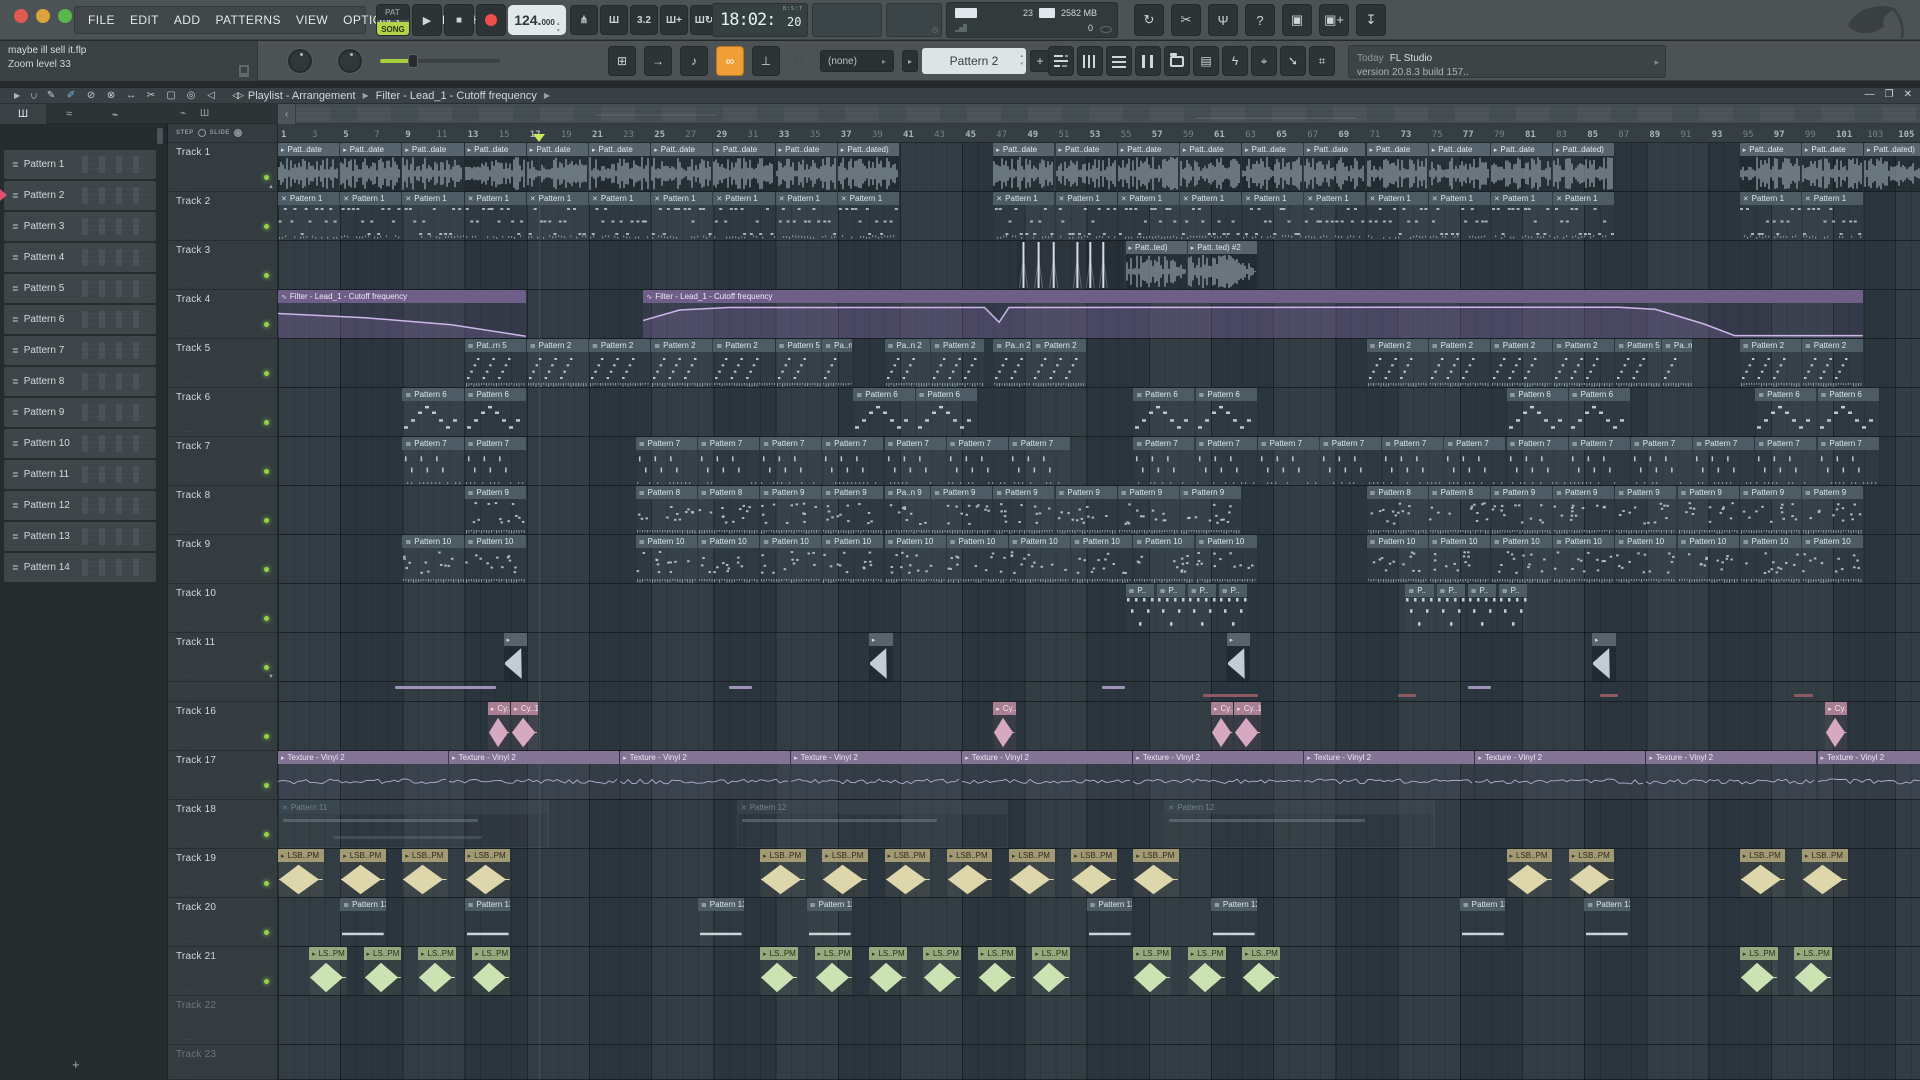  What do you see at coordinates (1099, 114) in the screenshot?
I see `horizontal-scrollbar: ‹` at bounding box center [1099, 114].